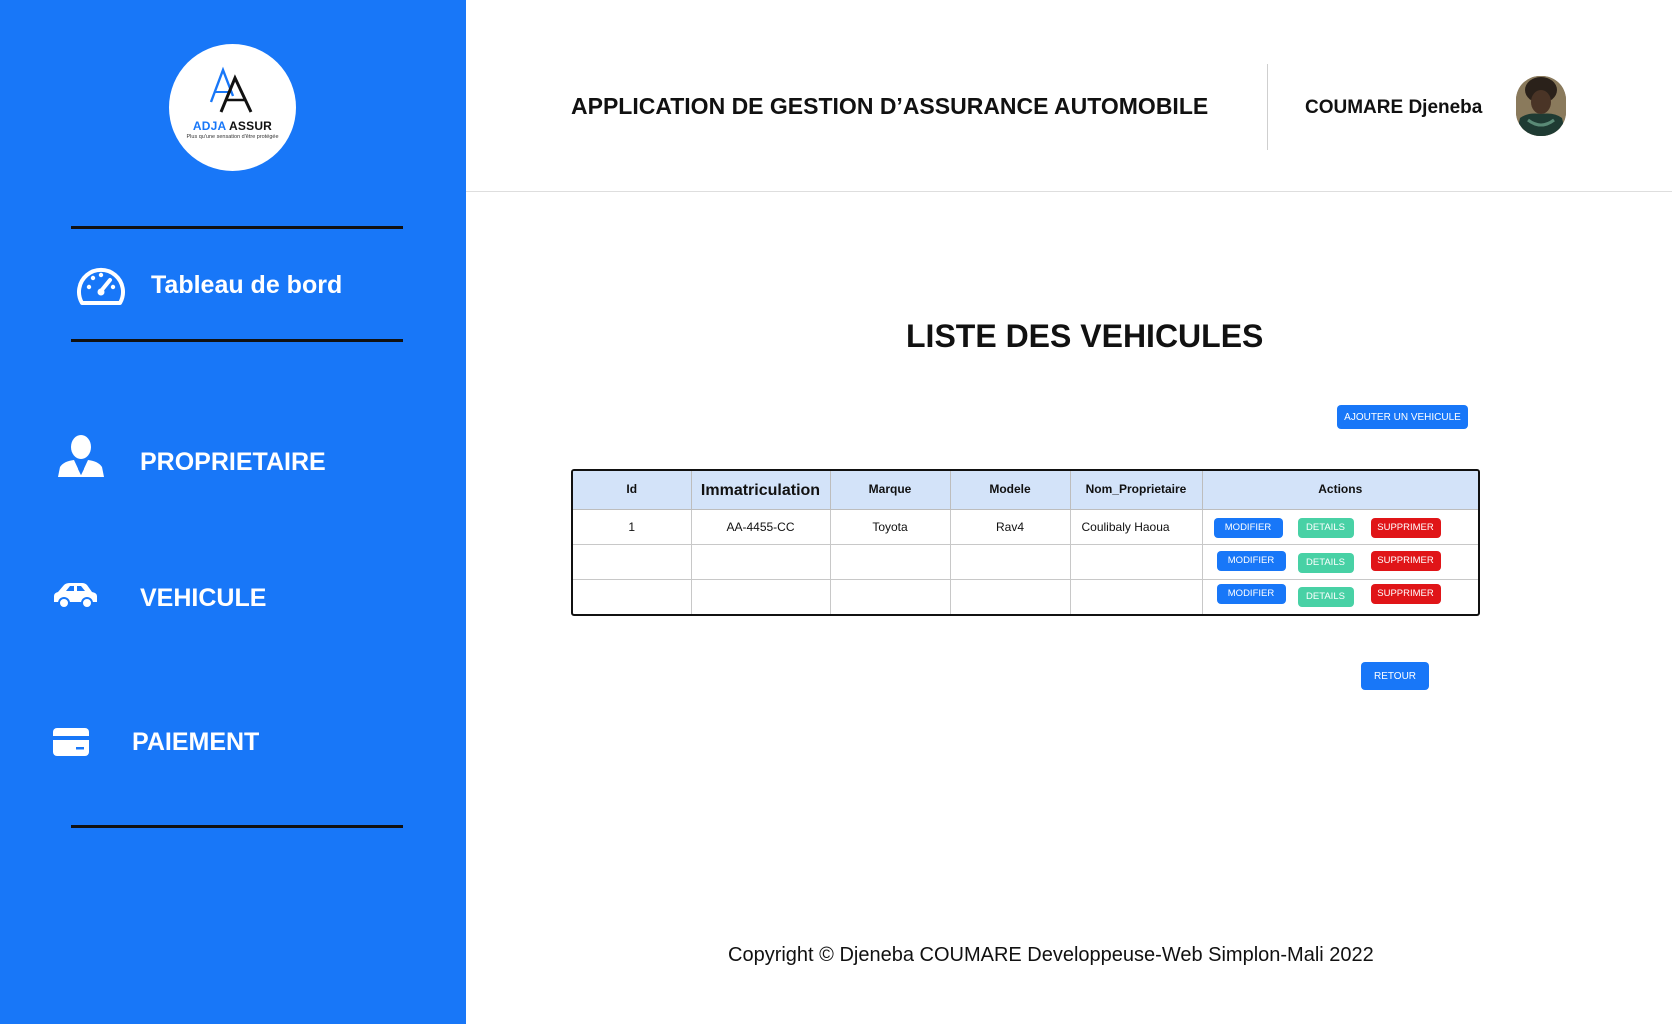  I want to click on user-name: COUMARE Djeneba, so click(1393, 108).